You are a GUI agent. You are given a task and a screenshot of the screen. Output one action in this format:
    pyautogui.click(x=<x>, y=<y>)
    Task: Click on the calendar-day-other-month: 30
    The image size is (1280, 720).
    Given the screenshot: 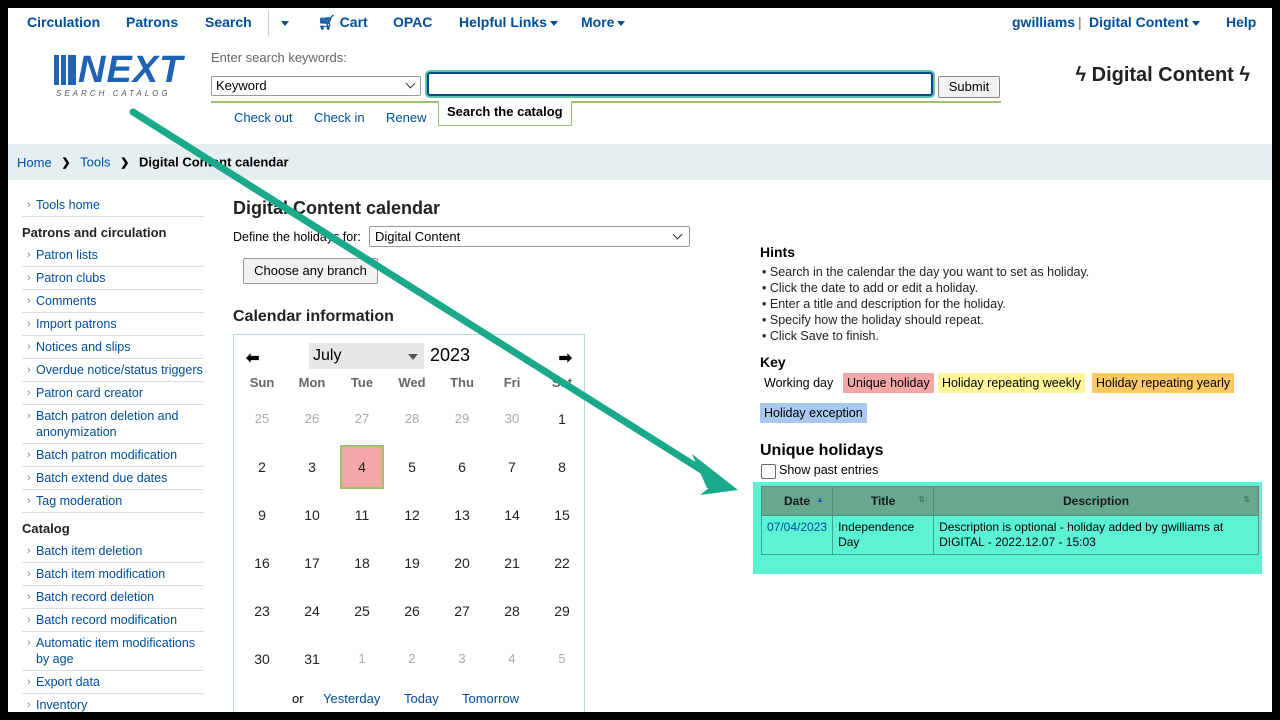 What is the action you would take?
    pyautogui.click(x=512, y=419)
    